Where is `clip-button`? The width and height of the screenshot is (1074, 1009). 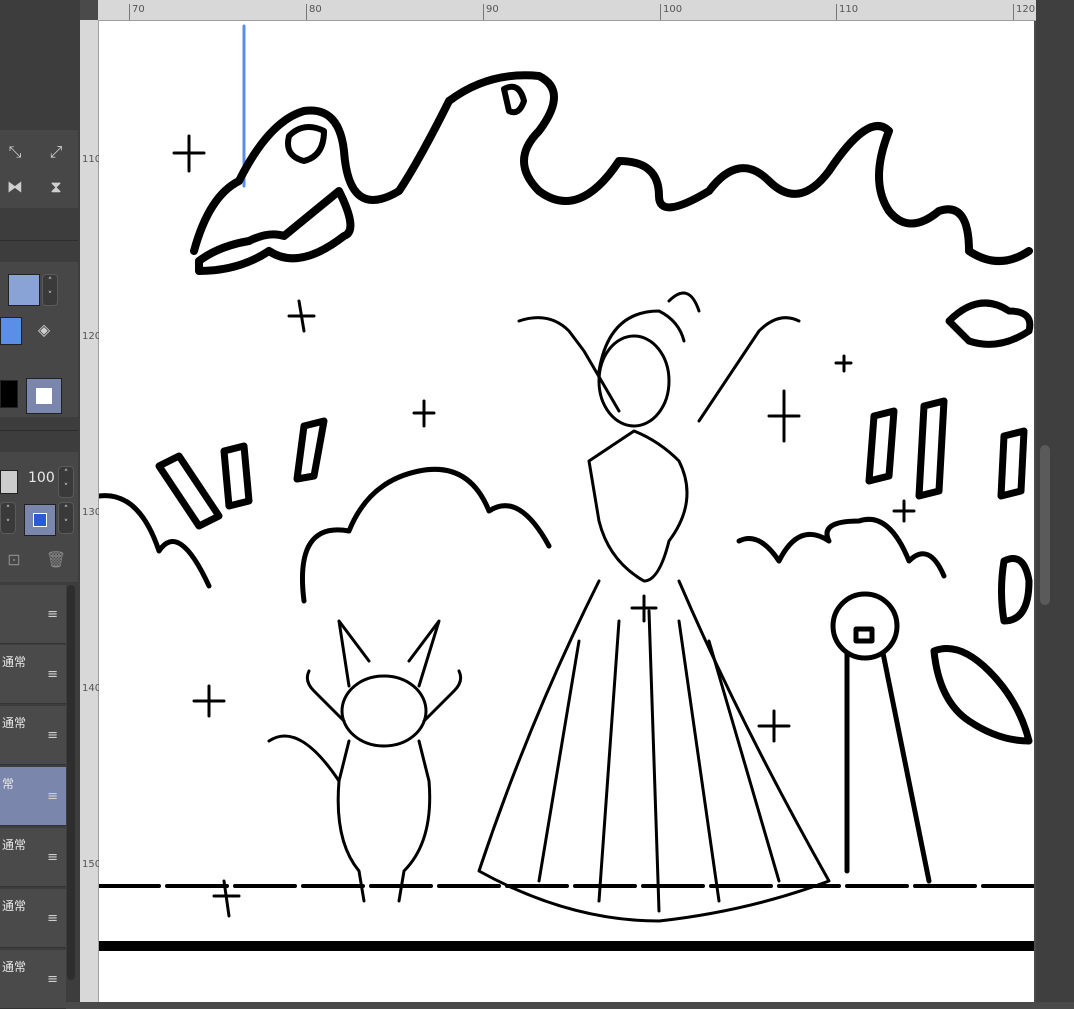 clip-button is located at coordinates (40, 520).